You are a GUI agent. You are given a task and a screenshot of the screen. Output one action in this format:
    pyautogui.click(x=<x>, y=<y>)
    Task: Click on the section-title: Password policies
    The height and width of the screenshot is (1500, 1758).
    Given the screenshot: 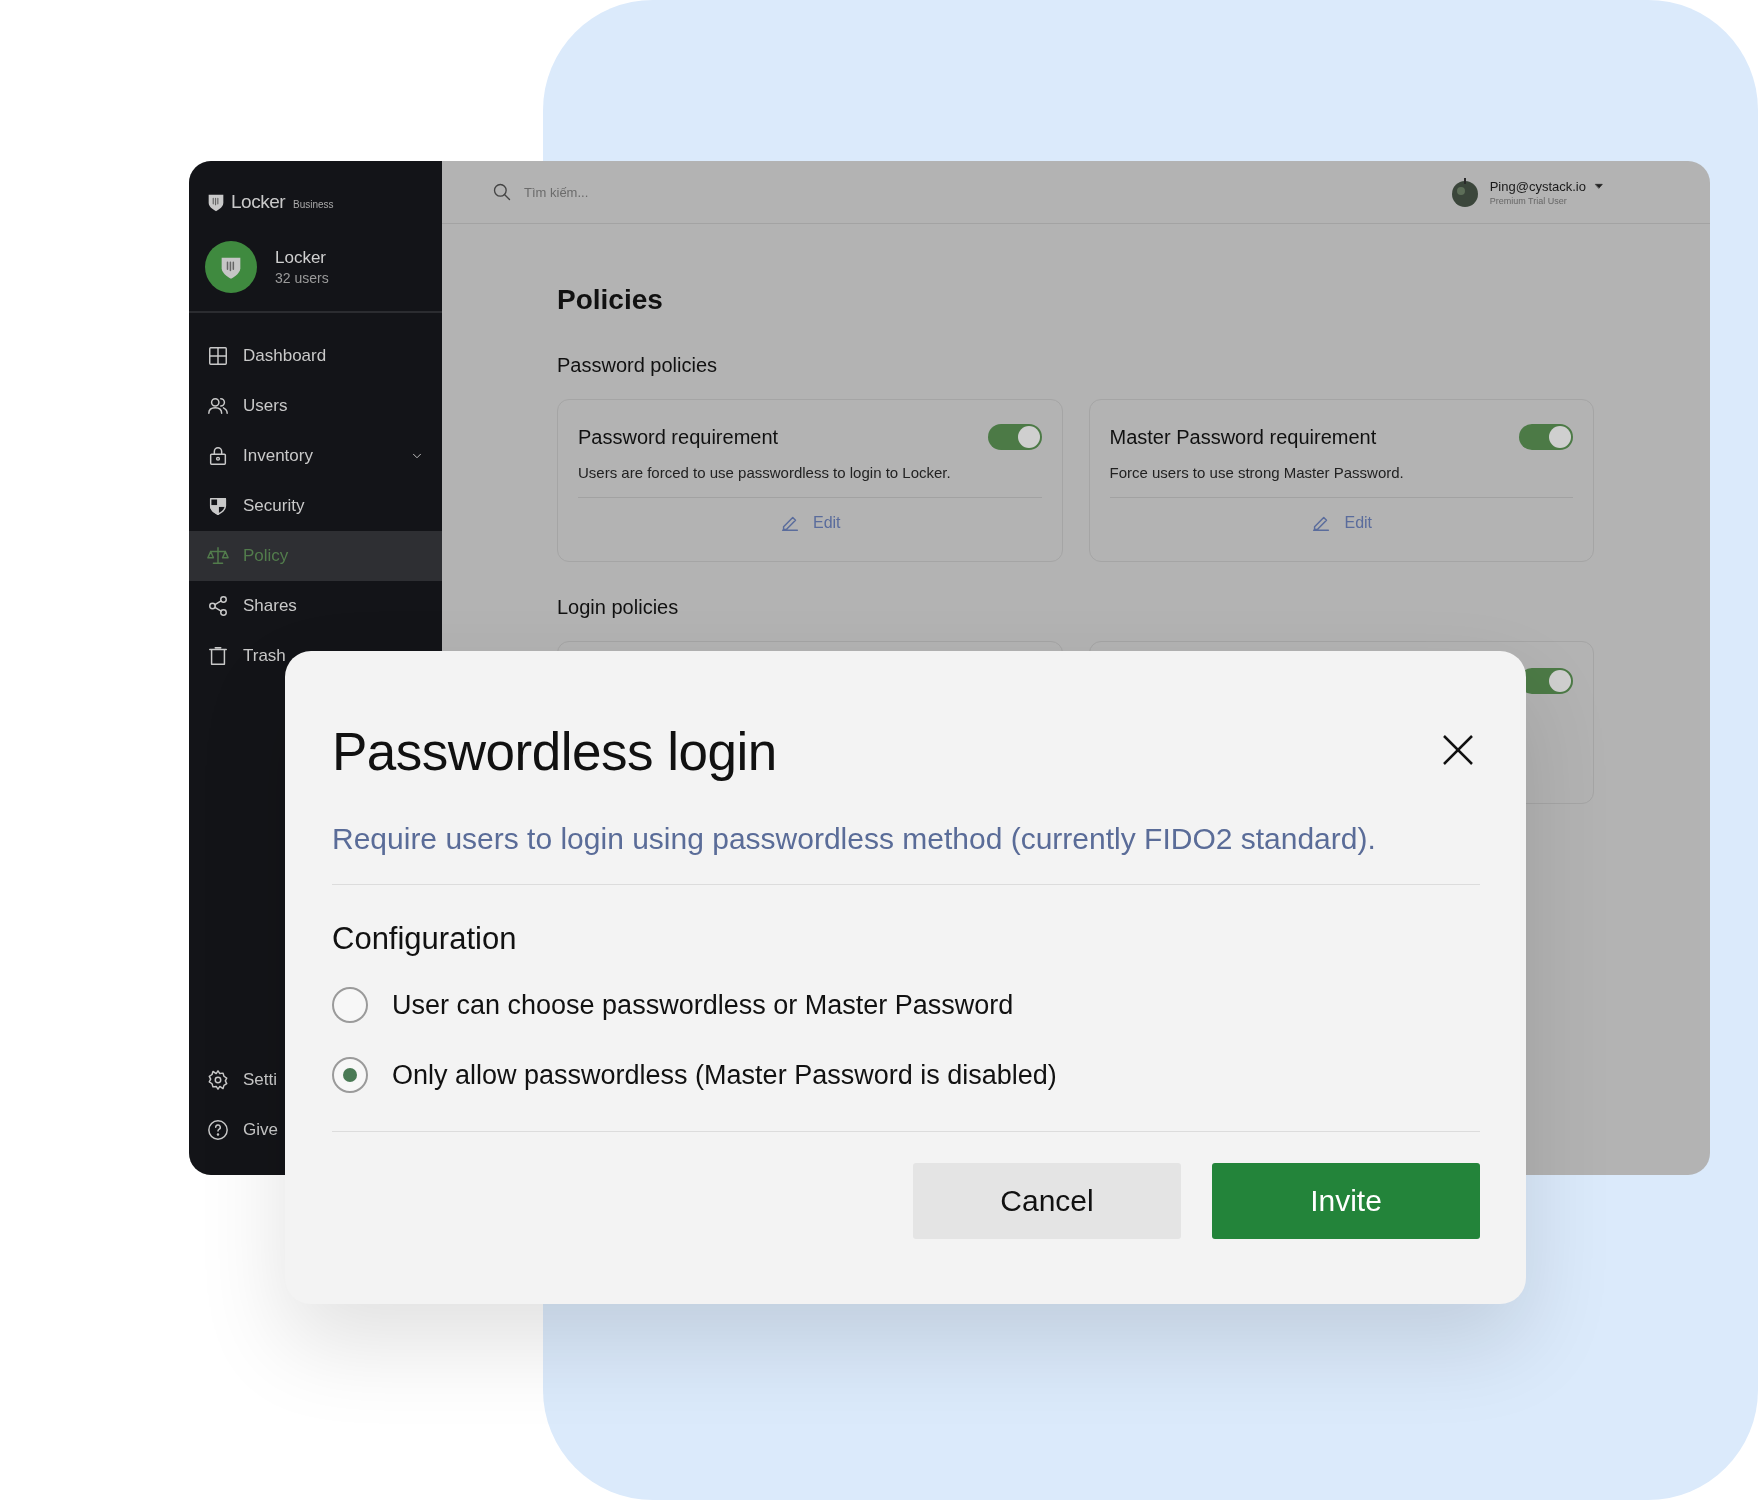 What is the action you would take?
    pyautogui.click(x=638, y=365)
    